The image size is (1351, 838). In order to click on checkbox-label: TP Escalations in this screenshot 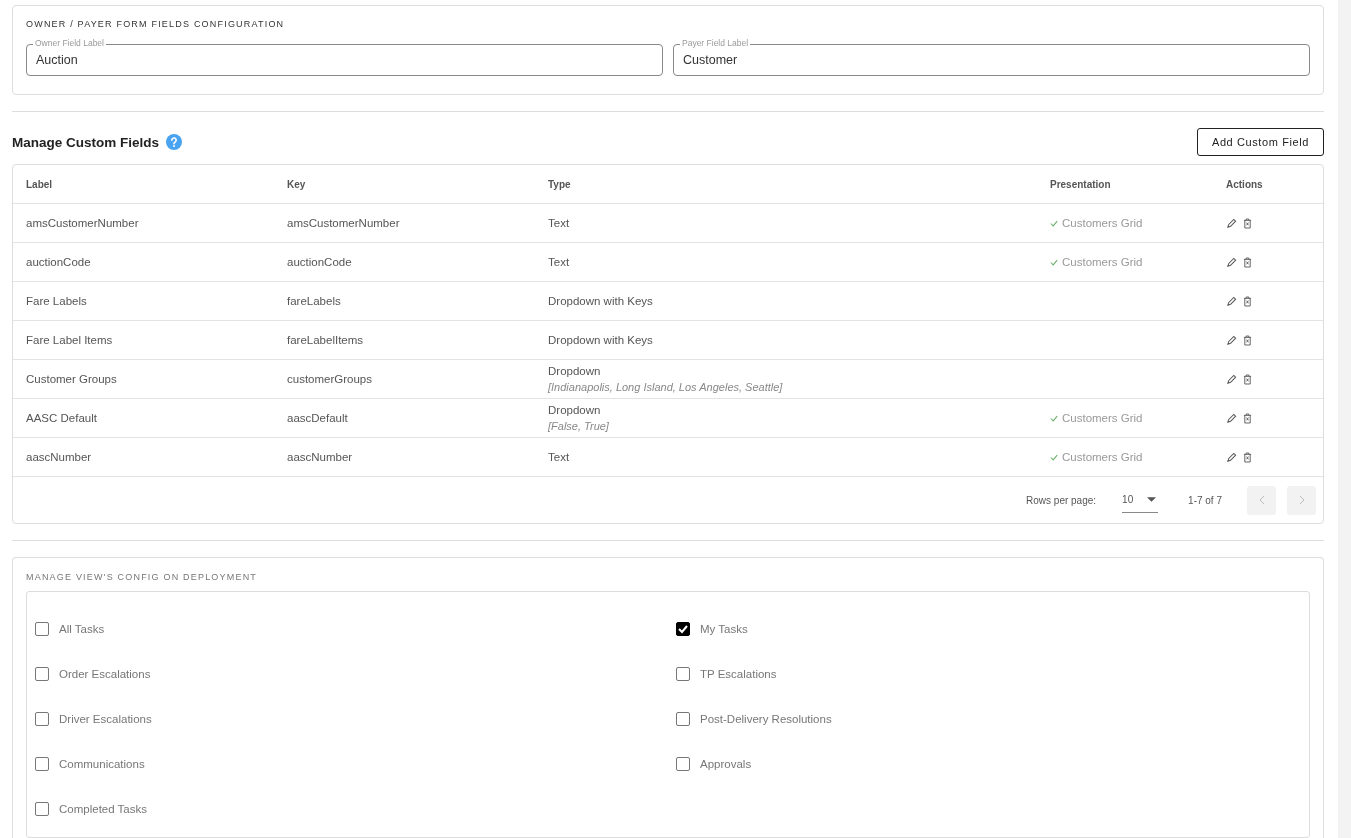, I will do `click(738, 673)`.